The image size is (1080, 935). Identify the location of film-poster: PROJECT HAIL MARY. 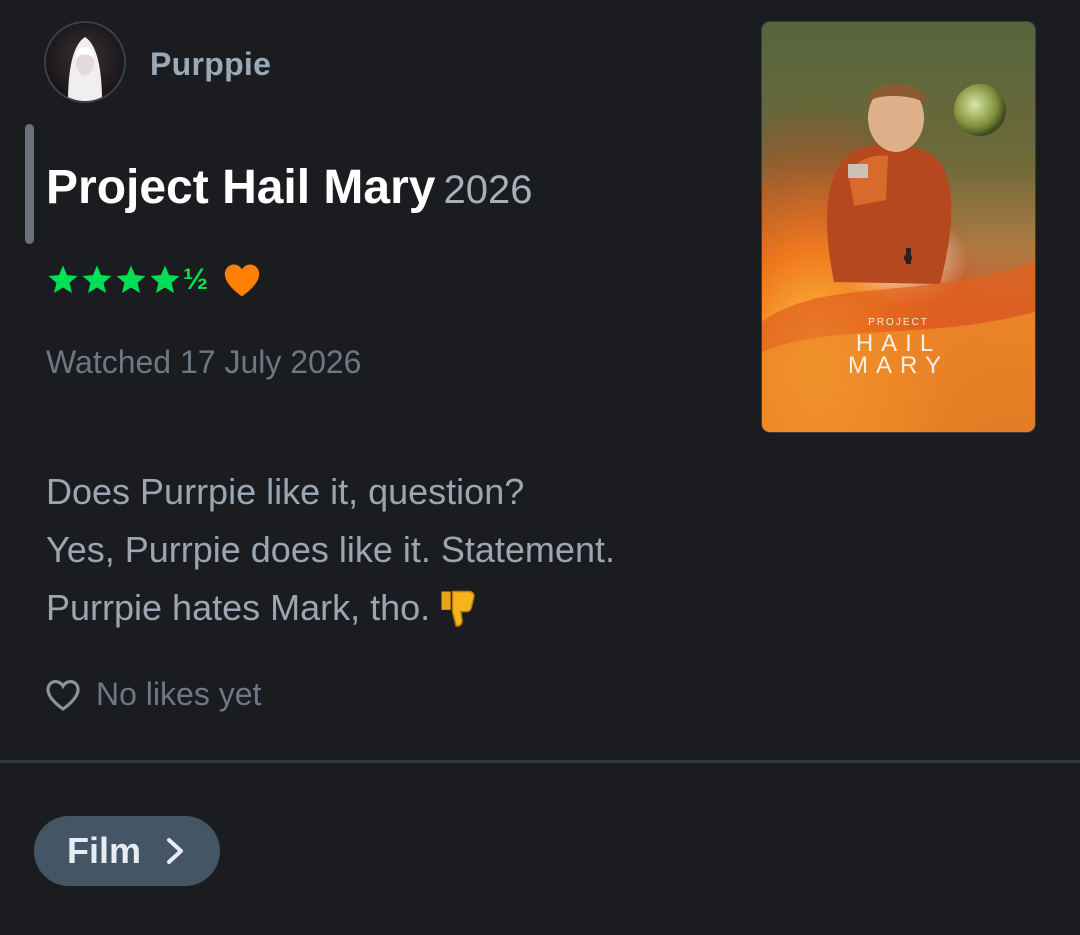
(898, 227).